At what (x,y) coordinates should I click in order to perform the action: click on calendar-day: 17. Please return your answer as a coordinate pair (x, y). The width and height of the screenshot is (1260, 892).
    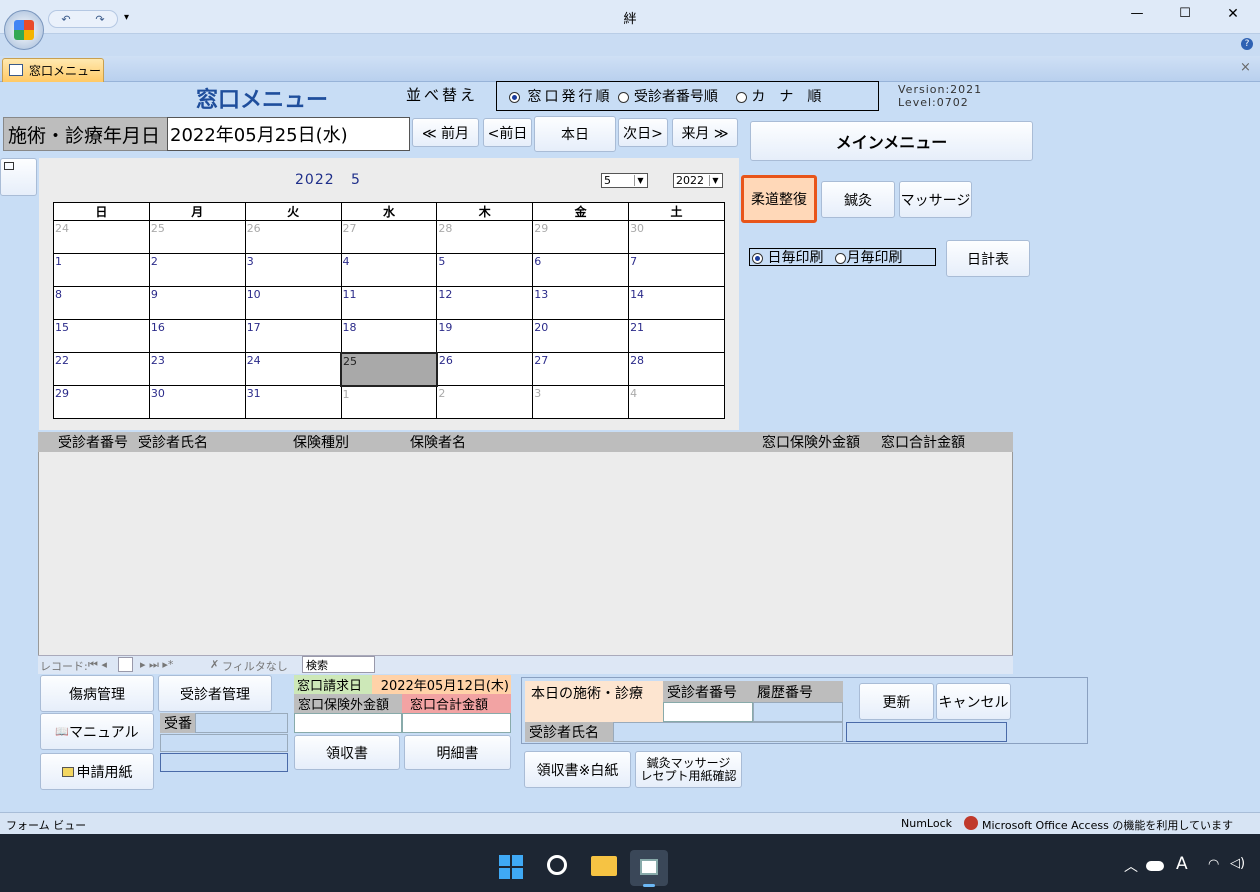
    Looking at the image, I should click on (293, 336).